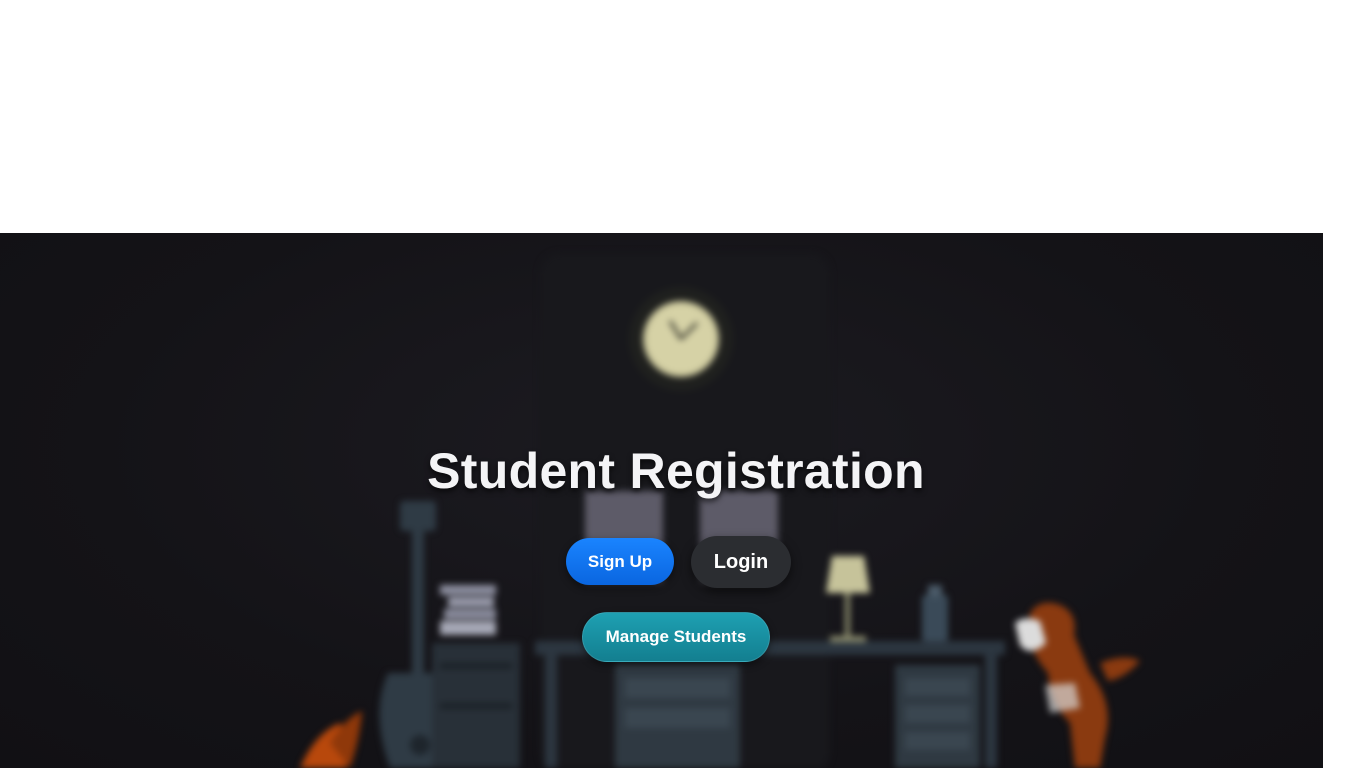 This screenshot has width=1366, height=768. I want to click on bookshelf-icon, so click(476, 676).